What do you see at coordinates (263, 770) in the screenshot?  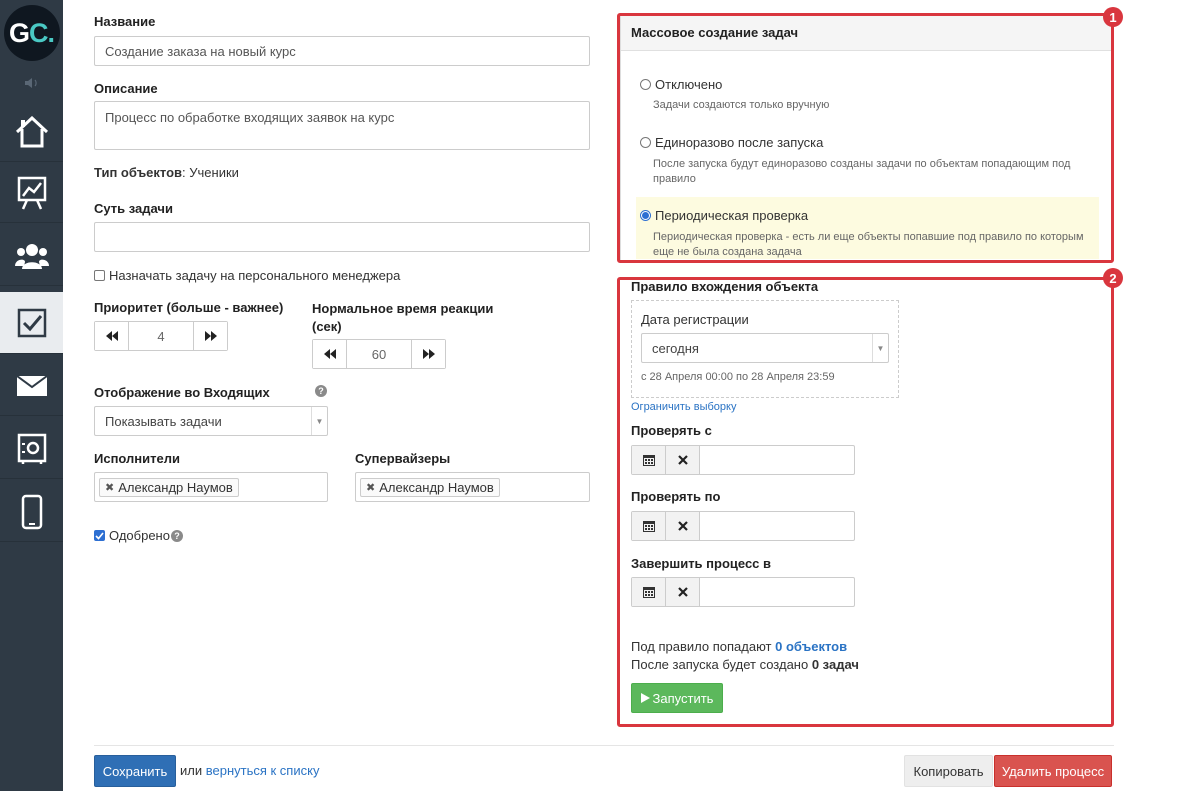 I see `back-to-list-link: вернуться к списку` at bounding box center [263, 770].